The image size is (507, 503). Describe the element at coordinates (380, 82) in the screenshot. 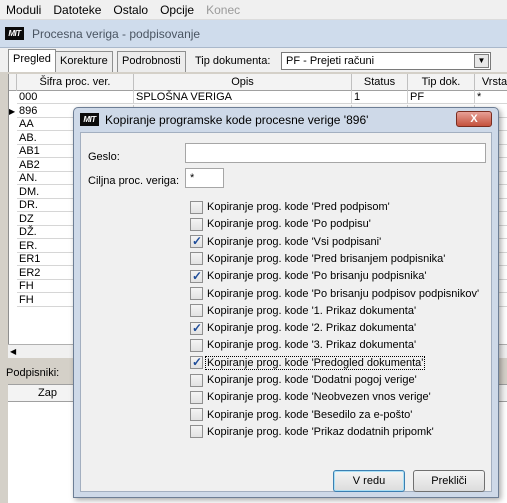

I see `column-header-status: Status` at that location.